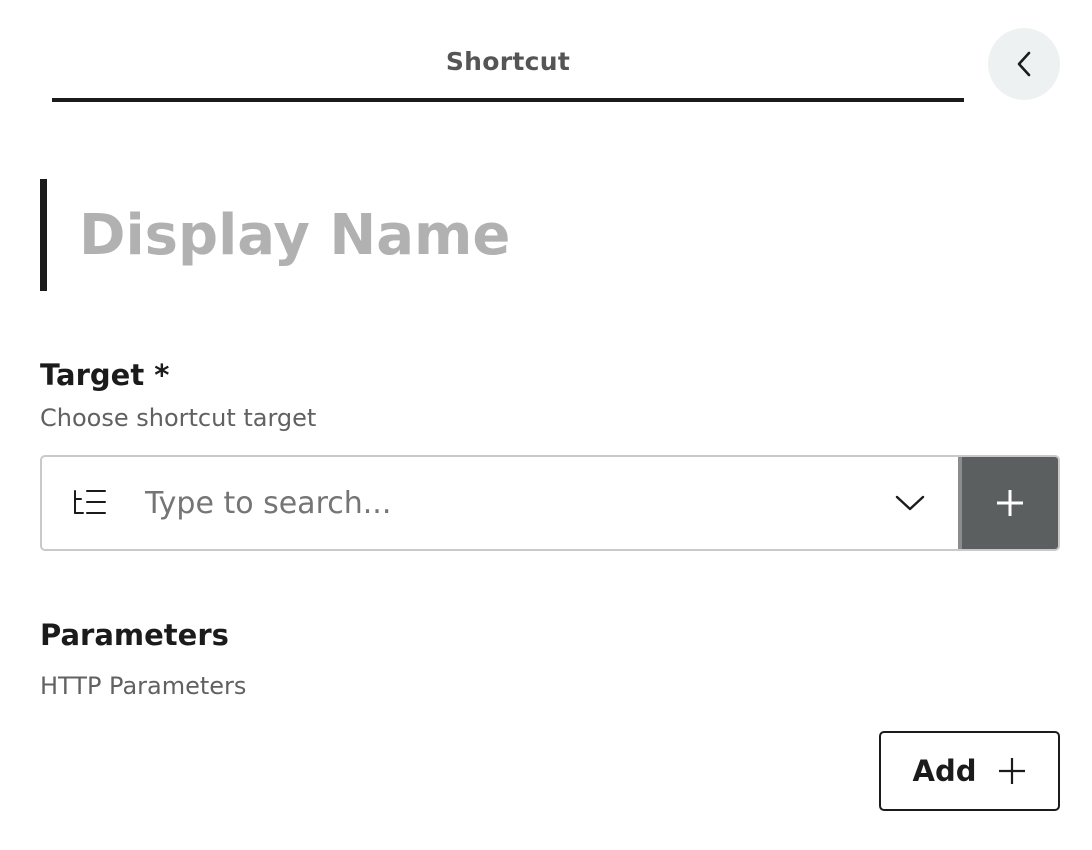  What do you see at coordinates (508, 61) in the screenshot?
I see `tab-label: Shortcut` at bounding box center [508, 61].